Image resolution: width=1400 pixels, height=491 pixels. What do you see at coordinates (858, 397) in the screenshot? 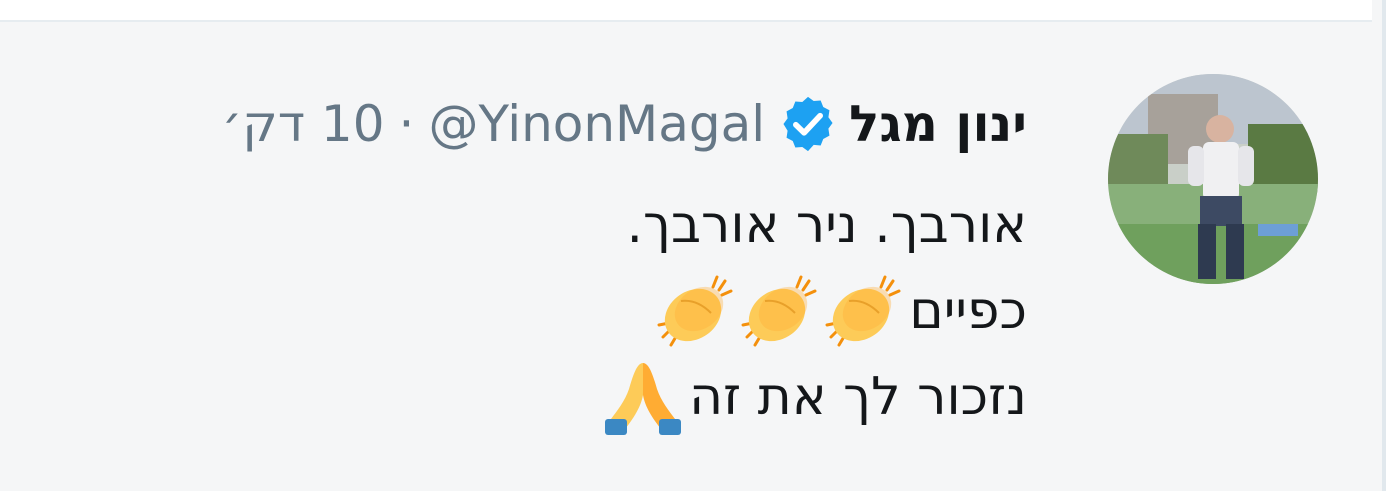
I see `tweet-line-3-text: נזכור לך את זה` at bounding box center [858, 397].